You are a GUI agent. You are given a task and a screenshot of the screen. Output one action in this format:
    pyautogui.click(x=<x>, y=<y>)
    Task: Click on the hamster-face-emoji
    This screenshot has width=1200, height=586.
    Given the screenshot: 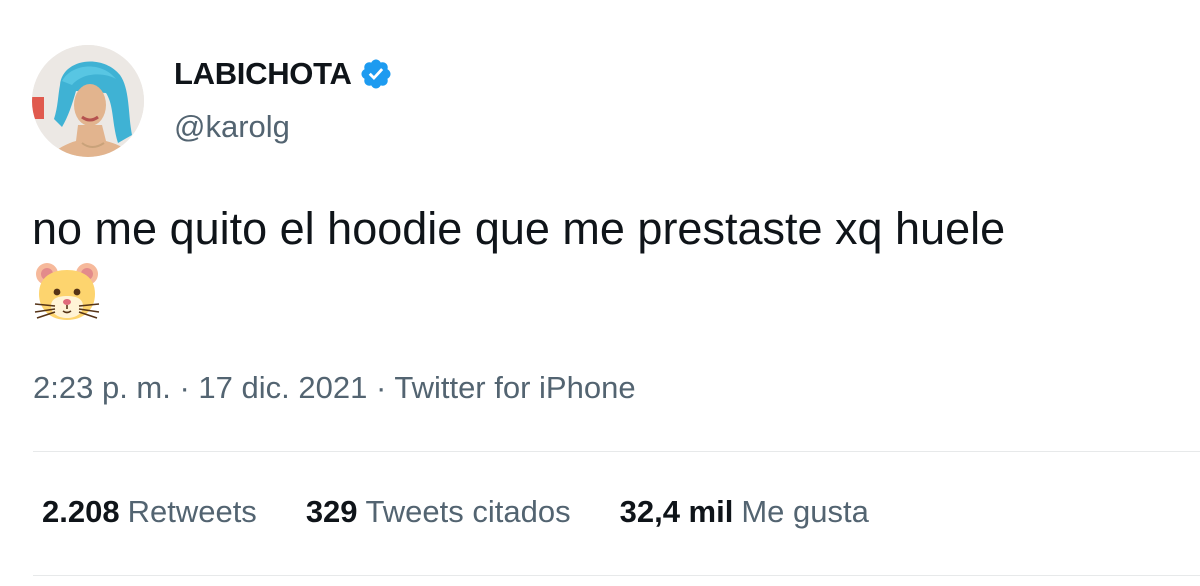 What is the action you would take?
    pyautogui.click(x=67, y=295)
    